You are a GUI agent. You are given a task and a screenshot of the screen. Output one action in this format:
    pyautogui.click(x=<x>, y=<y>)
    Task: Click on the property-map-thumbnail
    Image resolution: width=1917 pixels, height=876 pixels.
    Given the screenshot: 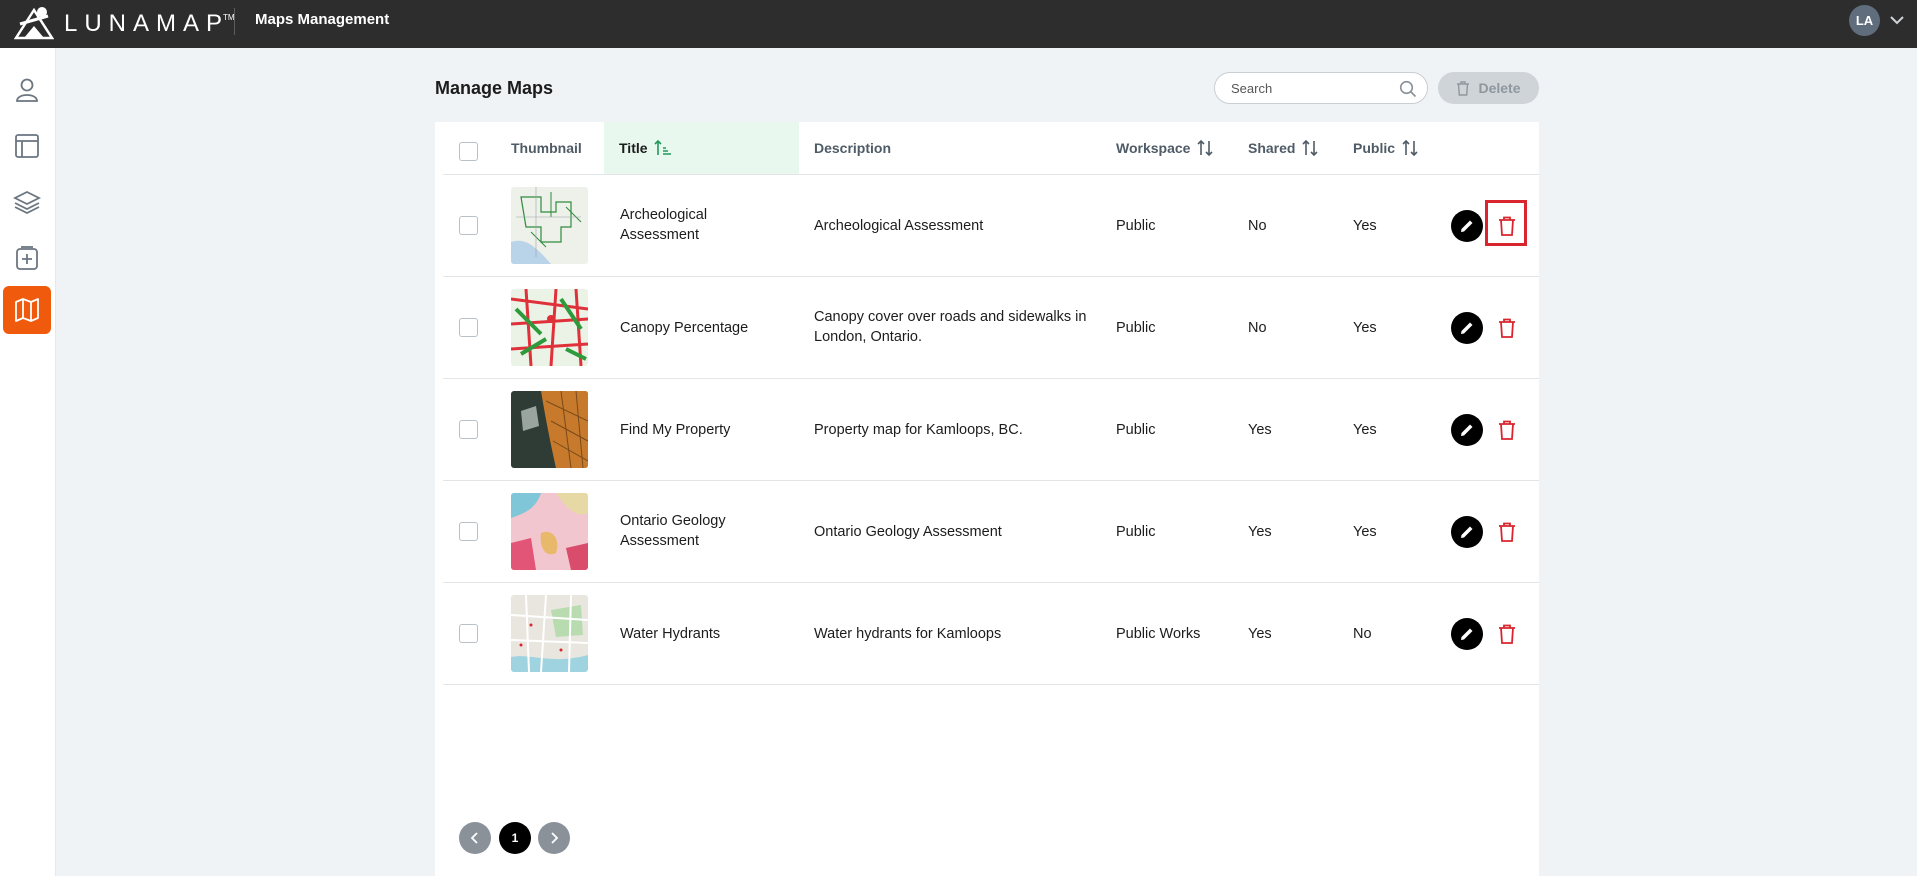 What is the action you would take?
    pyautogui.click(x=549, y=429)
    